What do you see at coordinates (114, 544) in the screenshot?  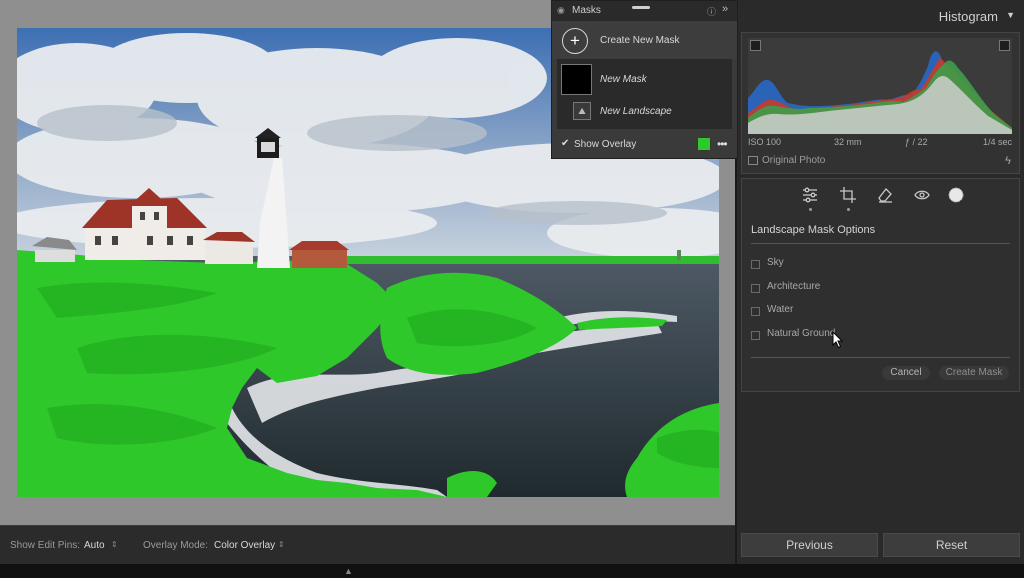 I see `edit-pins-stepper-icon: ⇕` at bounding box center [114, 544].